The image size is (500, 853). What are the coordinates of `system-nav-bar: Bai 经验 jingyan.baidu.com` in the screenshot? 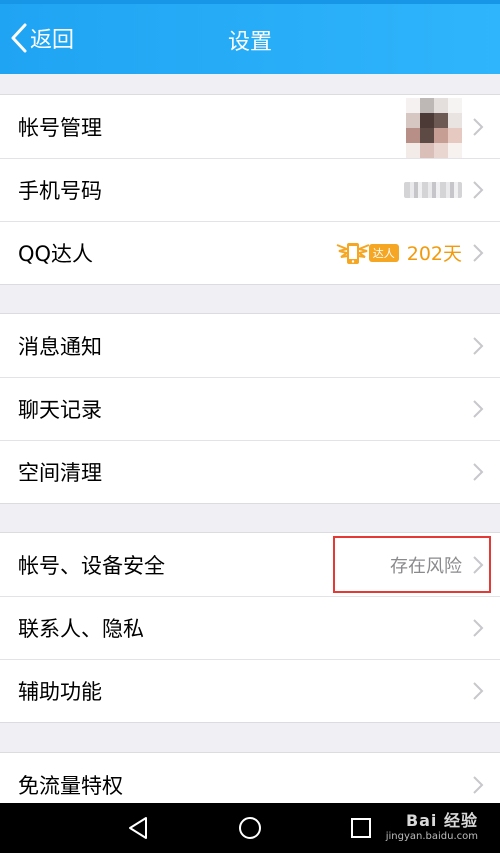 It's located at (250, 828).